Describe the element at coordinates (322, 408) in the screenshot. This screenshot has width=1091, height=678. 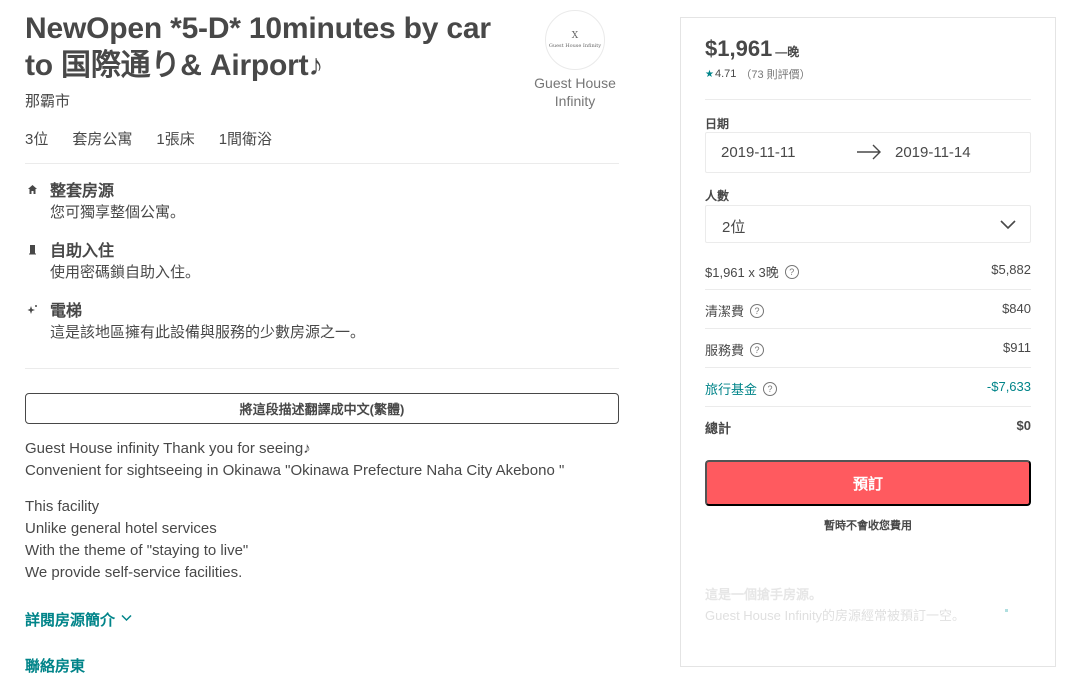
I see `translate-button: 將這段描述翻譯成中文(繁體)` at that location.